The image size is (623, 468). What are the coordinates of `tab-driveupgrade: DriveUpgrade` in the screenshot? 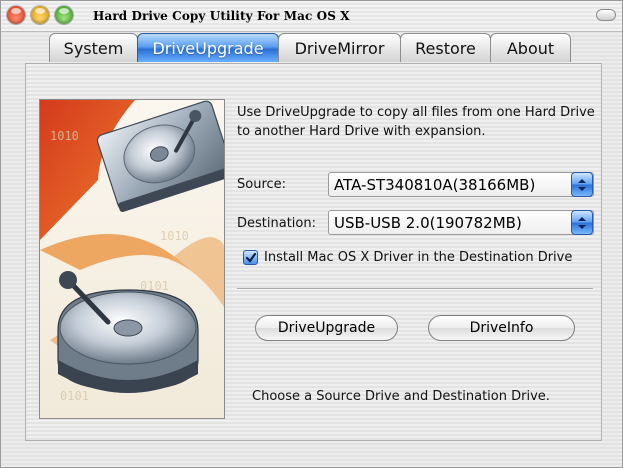 It's located at (208, 47).